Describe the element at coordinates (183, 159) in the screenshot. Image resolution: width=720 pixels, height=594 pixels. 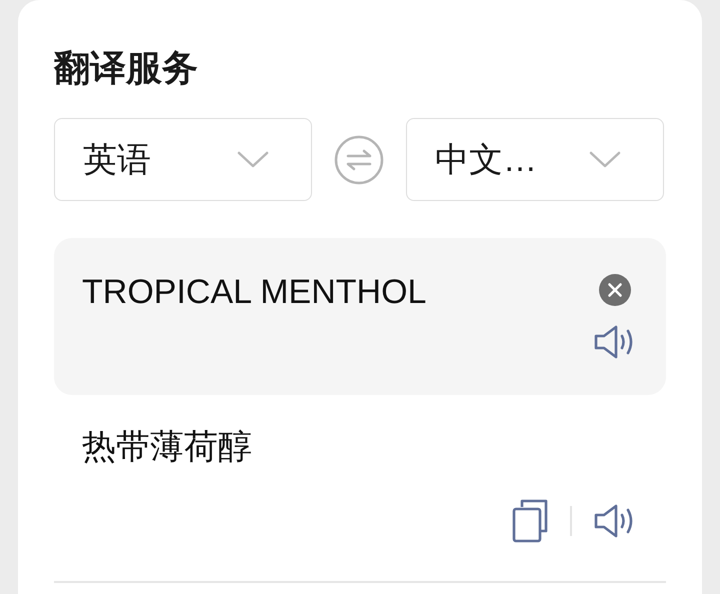
I see `source-language-dropdown: 英语` at that location.